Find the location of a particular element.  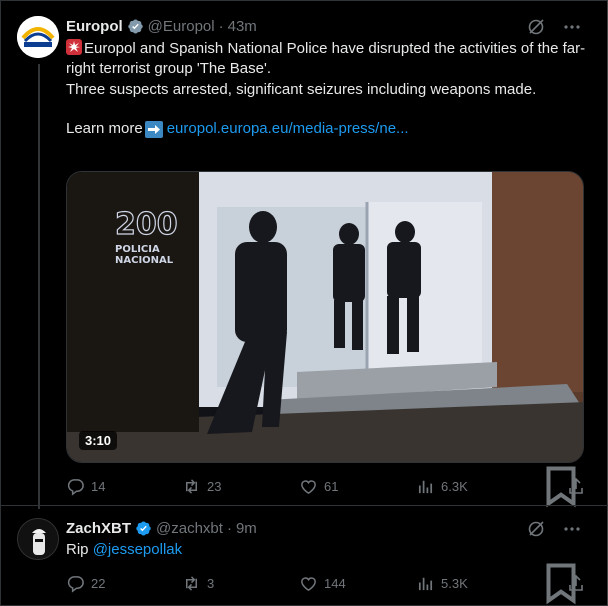

tweet-divider is located at coordinates (304, 505).